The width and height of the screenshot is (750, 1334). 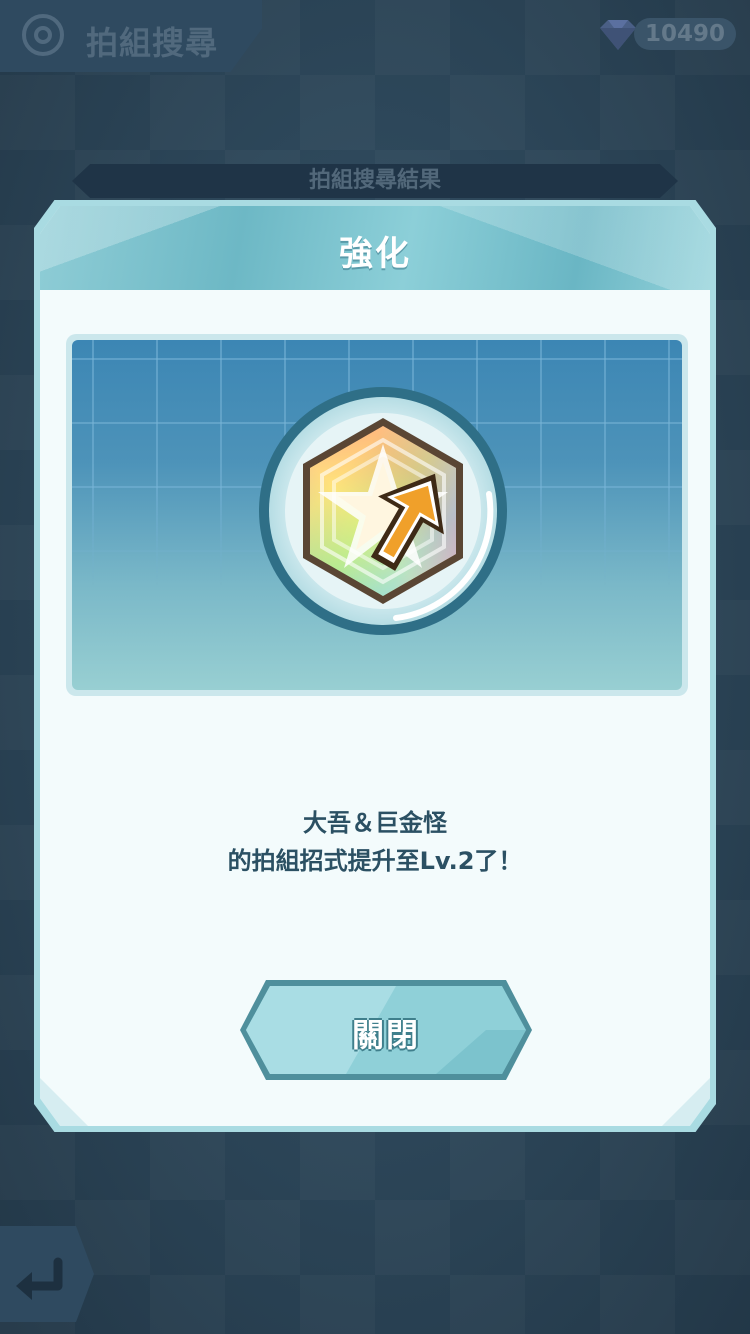 What do you see at coordinates (48, 1274) in the screenshot?
I see `back-button` at bounding box center [48, 1274].